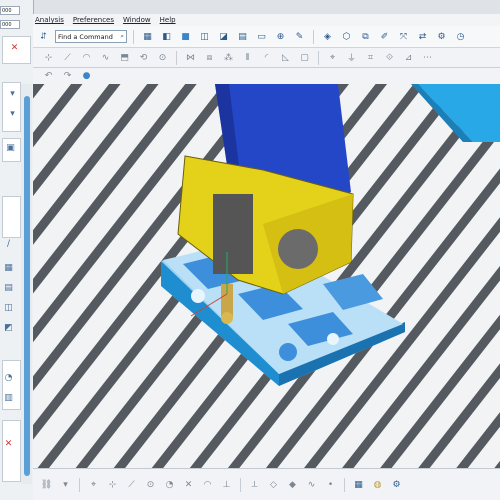 The width and height of the screenshot is (500, 500). I want to click on curve-icon-2: ∿, so click(311, 484).